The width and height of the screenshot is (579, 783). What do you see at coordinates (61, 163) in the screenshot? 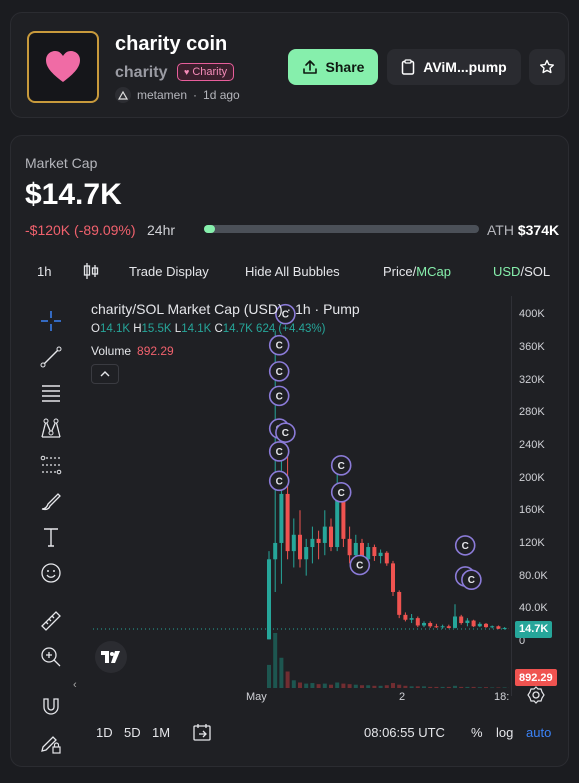
I see `market-cap-label: Market Cap` at bounding box center [61, 163].